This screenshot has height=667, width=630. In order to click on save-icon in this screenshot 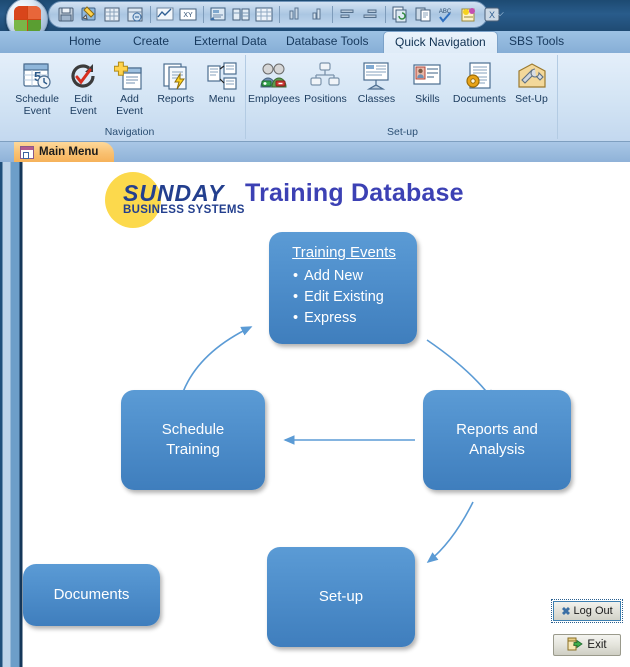, I will do `click(66, 14)`.